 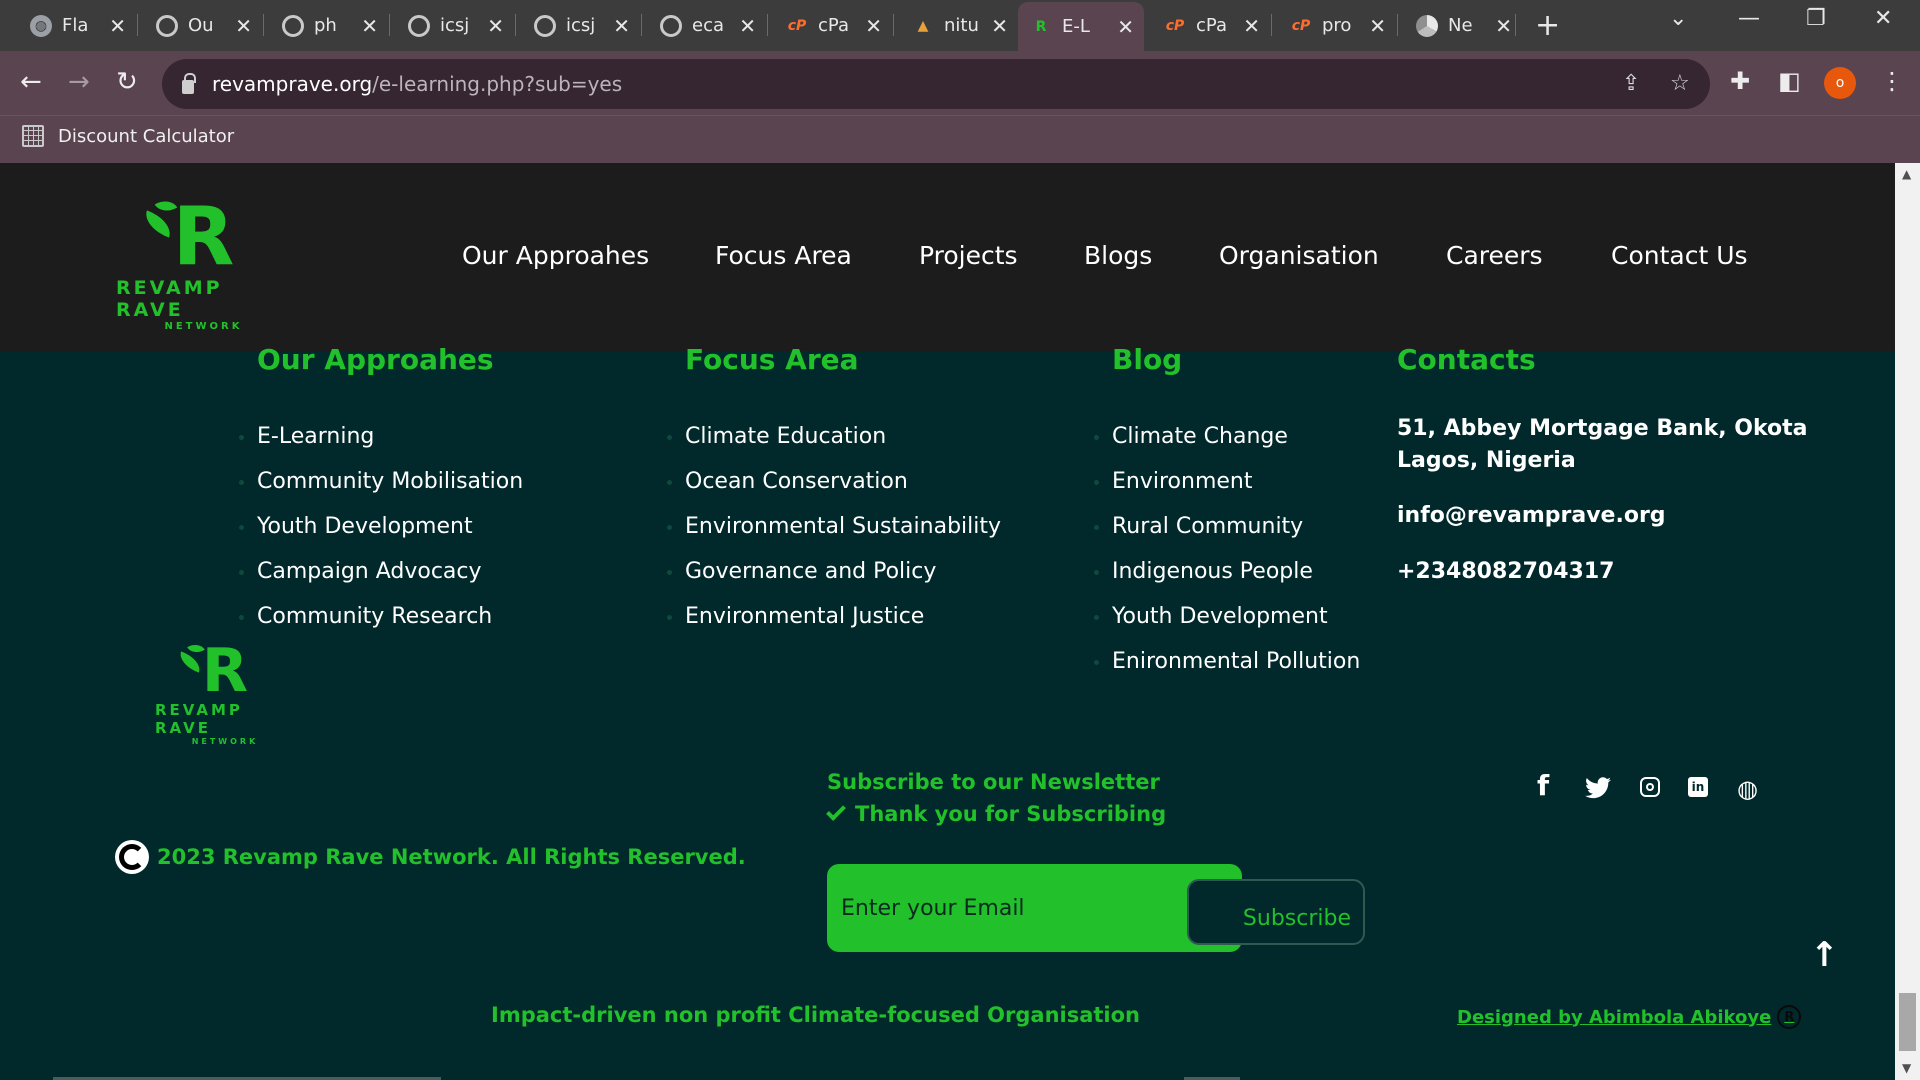 I want to click on page-scrollbar: ▲ ▼, so click(x=1907, y=621).